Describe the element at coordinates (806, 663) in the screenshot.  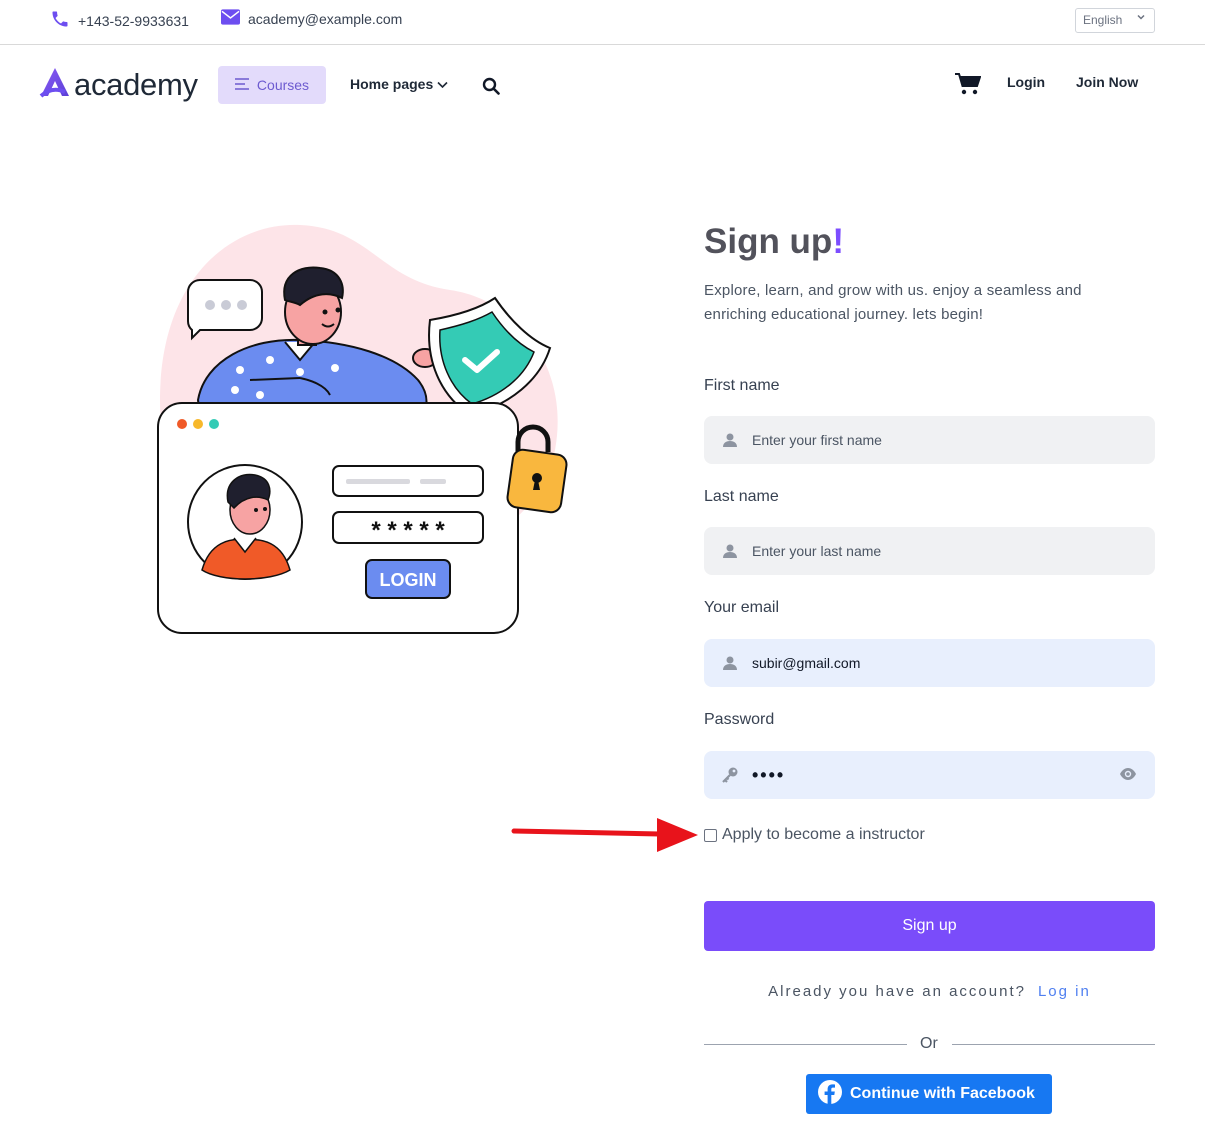
I see `email-value: subir@gmail.com` at that location.